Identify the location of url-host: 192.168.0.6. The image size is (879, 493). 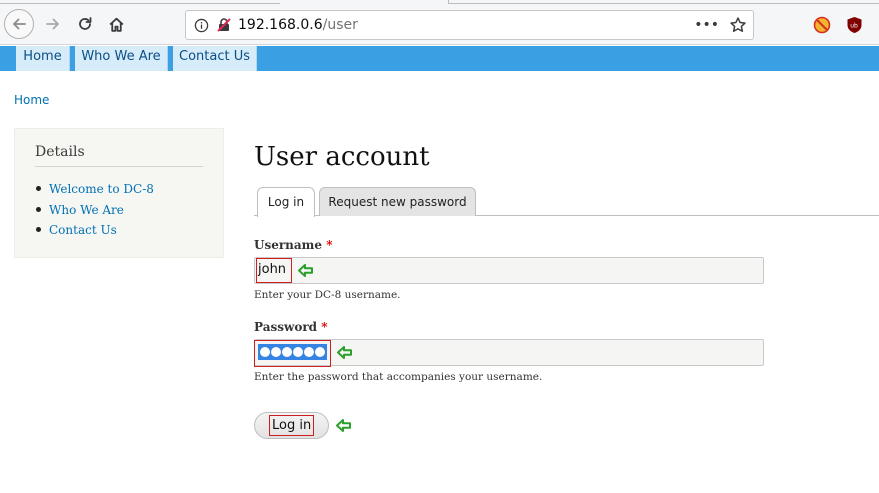
(280, 25).